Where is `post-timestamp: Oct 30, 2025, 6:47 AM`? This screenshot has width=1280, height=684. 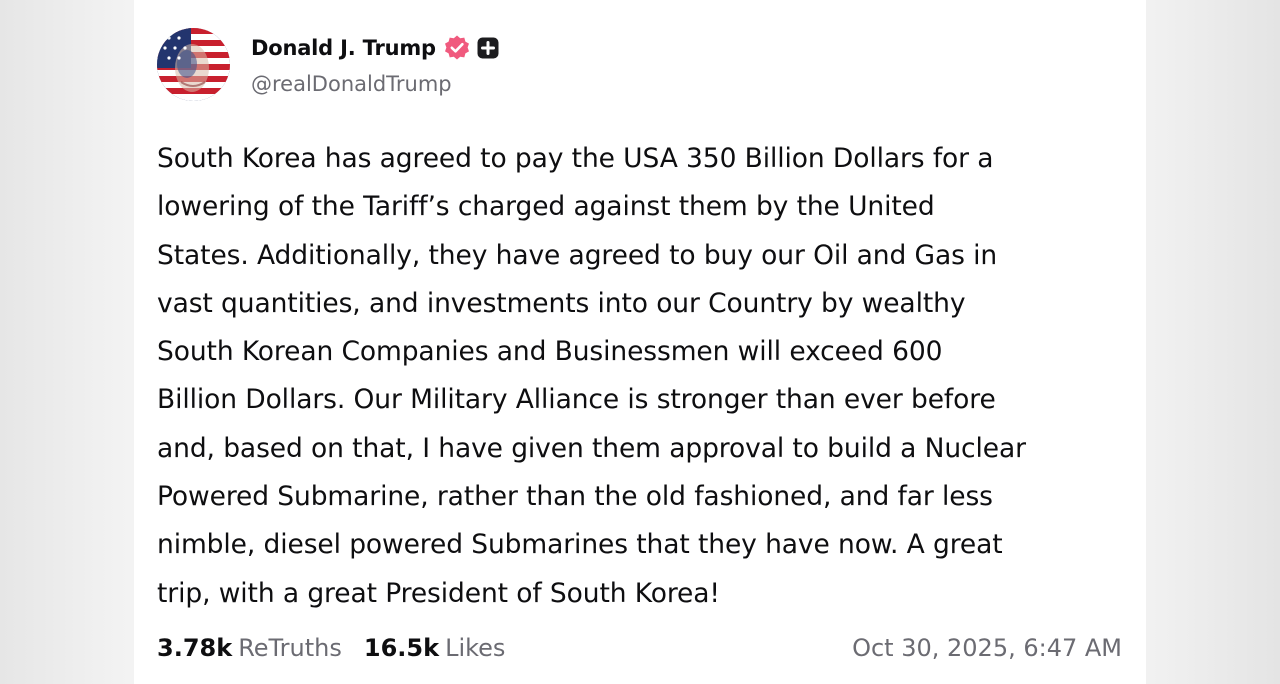 post-timestamp: Oct 30, 2025, 6:47 AM is located at coordinates (987, 648).